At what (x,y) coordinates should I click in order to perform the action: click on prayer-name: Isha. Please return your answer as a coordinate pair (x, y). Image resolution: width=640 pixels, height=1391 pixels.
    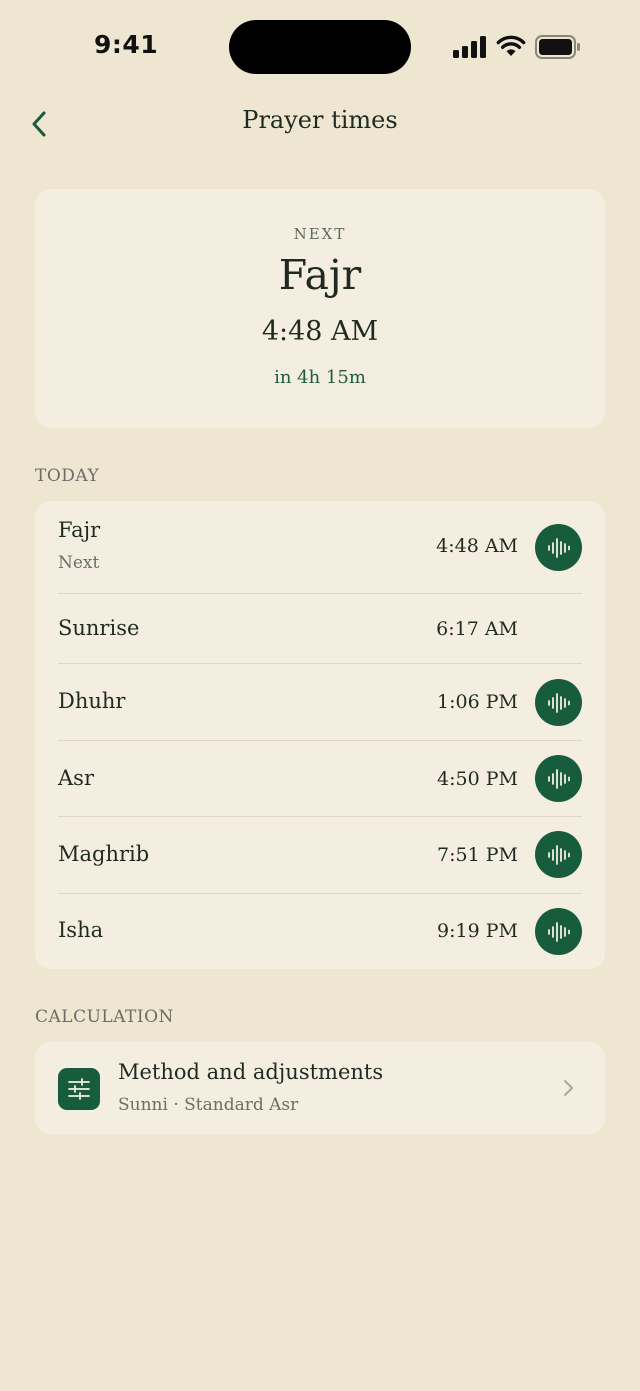
    Looking at the image, I should click on (81, 930).